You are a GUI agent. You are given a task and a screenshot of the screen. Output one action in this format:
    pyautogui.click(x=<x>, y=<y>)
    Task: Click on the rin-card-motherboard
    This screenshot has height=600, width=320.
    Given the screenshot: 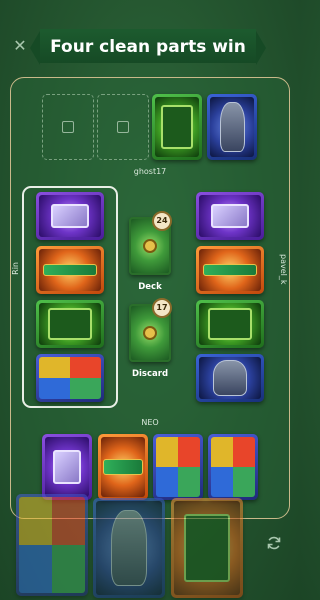 What is the action you would take?
    pyautogui.click(x=70, y=324)
    